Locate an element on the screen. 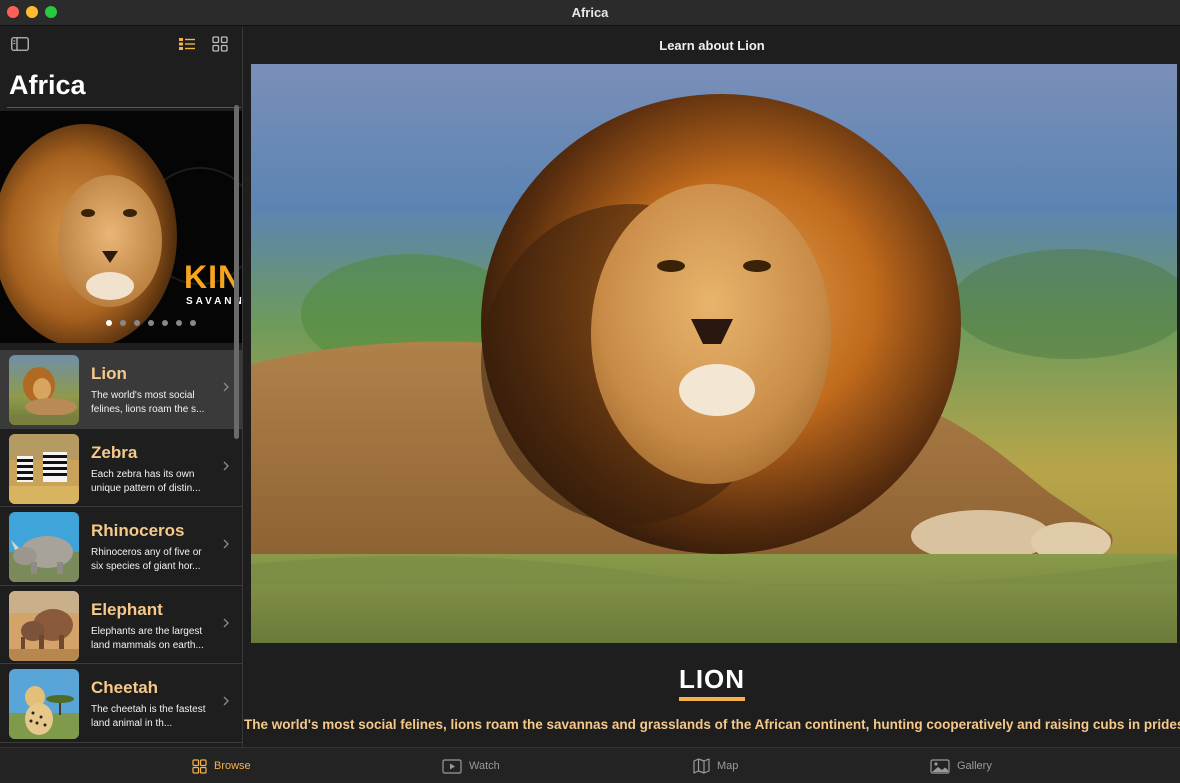  elephant-thumbnail is located at coordinates (44, 625).